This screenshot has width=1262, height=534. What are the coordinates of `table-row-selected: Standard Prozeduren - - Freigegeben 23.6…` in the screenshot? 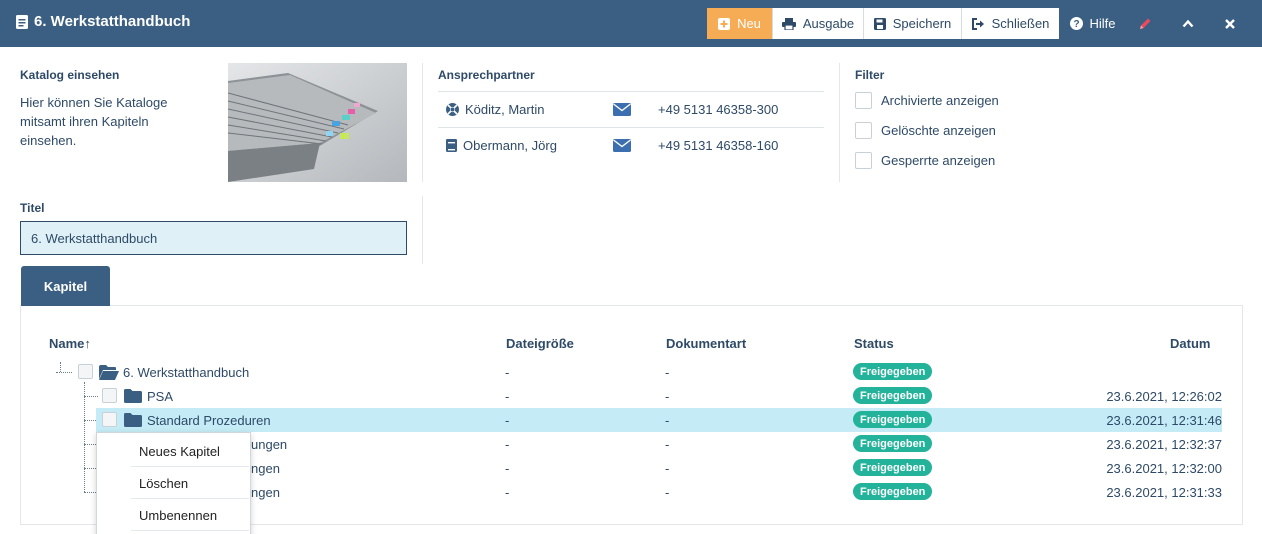 It's located at (659, 420).